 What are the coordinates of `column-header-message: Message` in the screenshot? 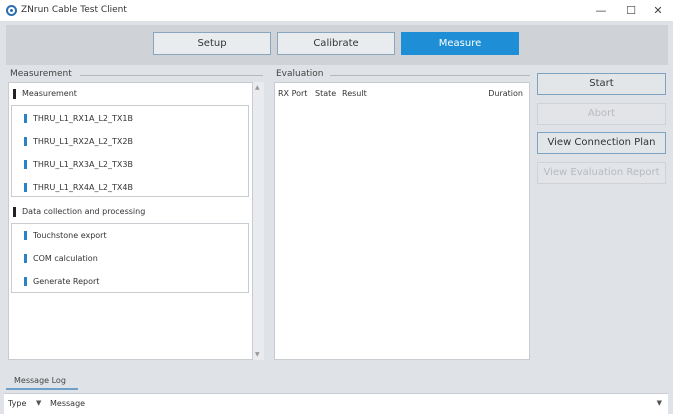 It's located at (67, 403).